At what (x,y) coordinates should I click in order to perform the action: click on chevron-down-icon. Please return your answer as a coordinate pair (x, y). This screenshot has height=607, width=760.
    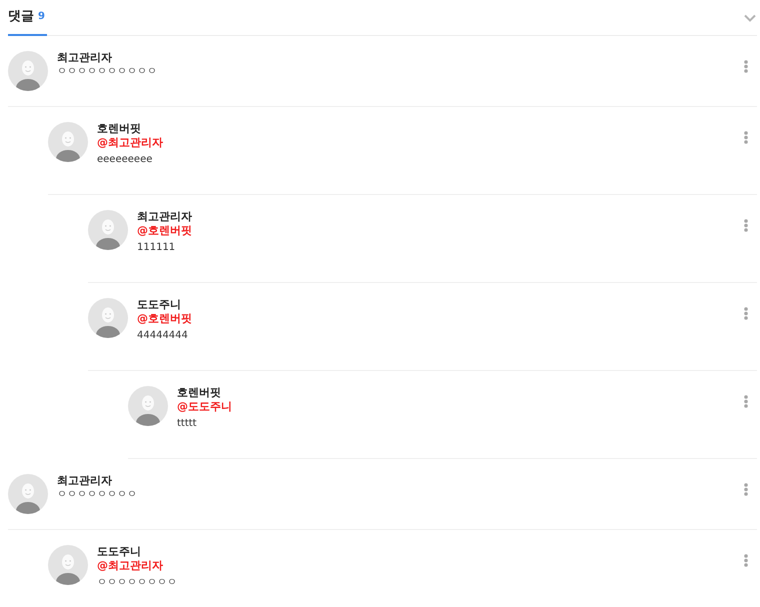
    Looking at the image, I should click on (750, 18).